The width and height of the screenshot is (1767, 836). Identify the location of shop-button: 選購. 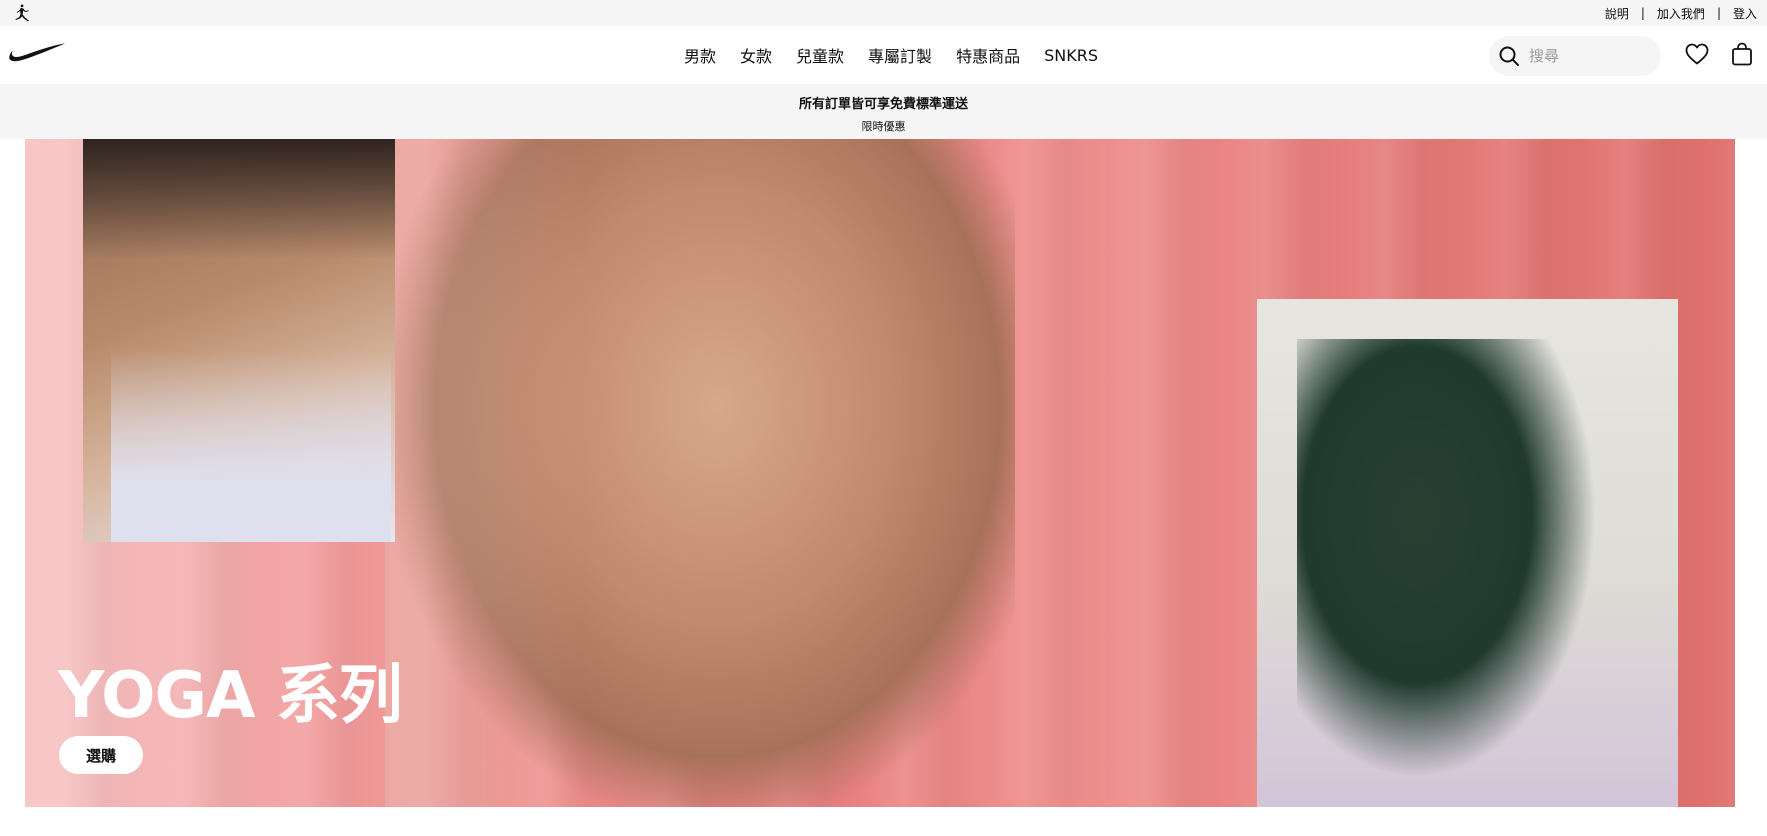
(101, 755).